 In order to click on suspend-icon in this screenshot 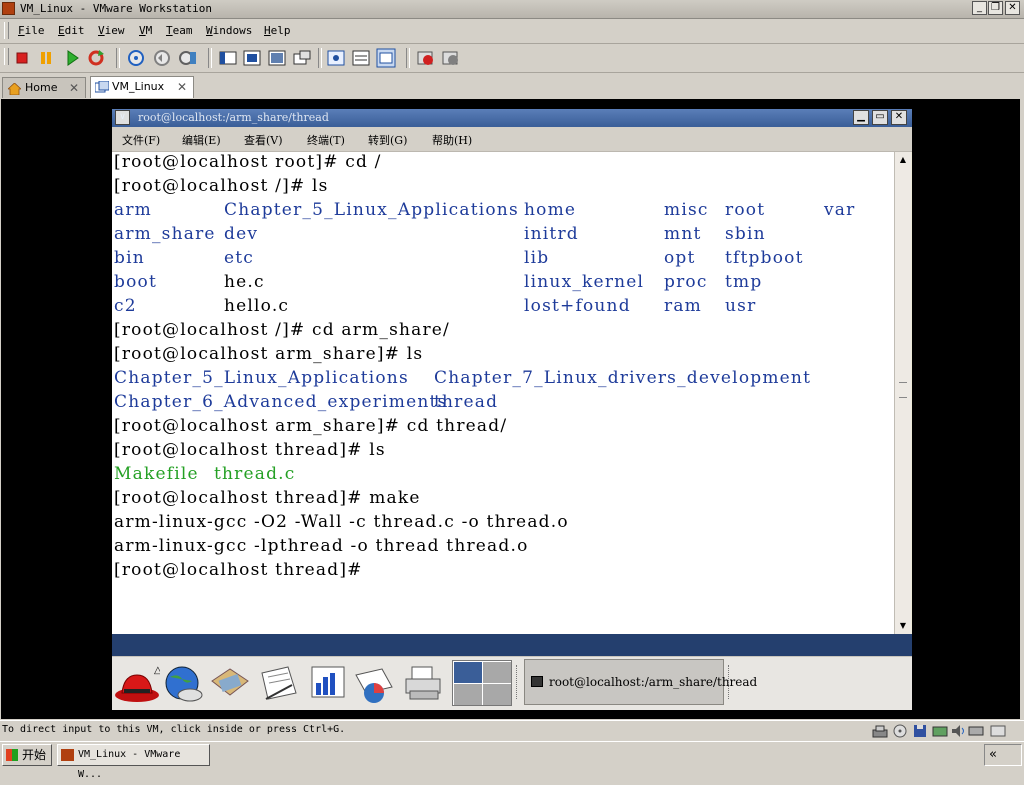, I will do `click(46, 58)`.